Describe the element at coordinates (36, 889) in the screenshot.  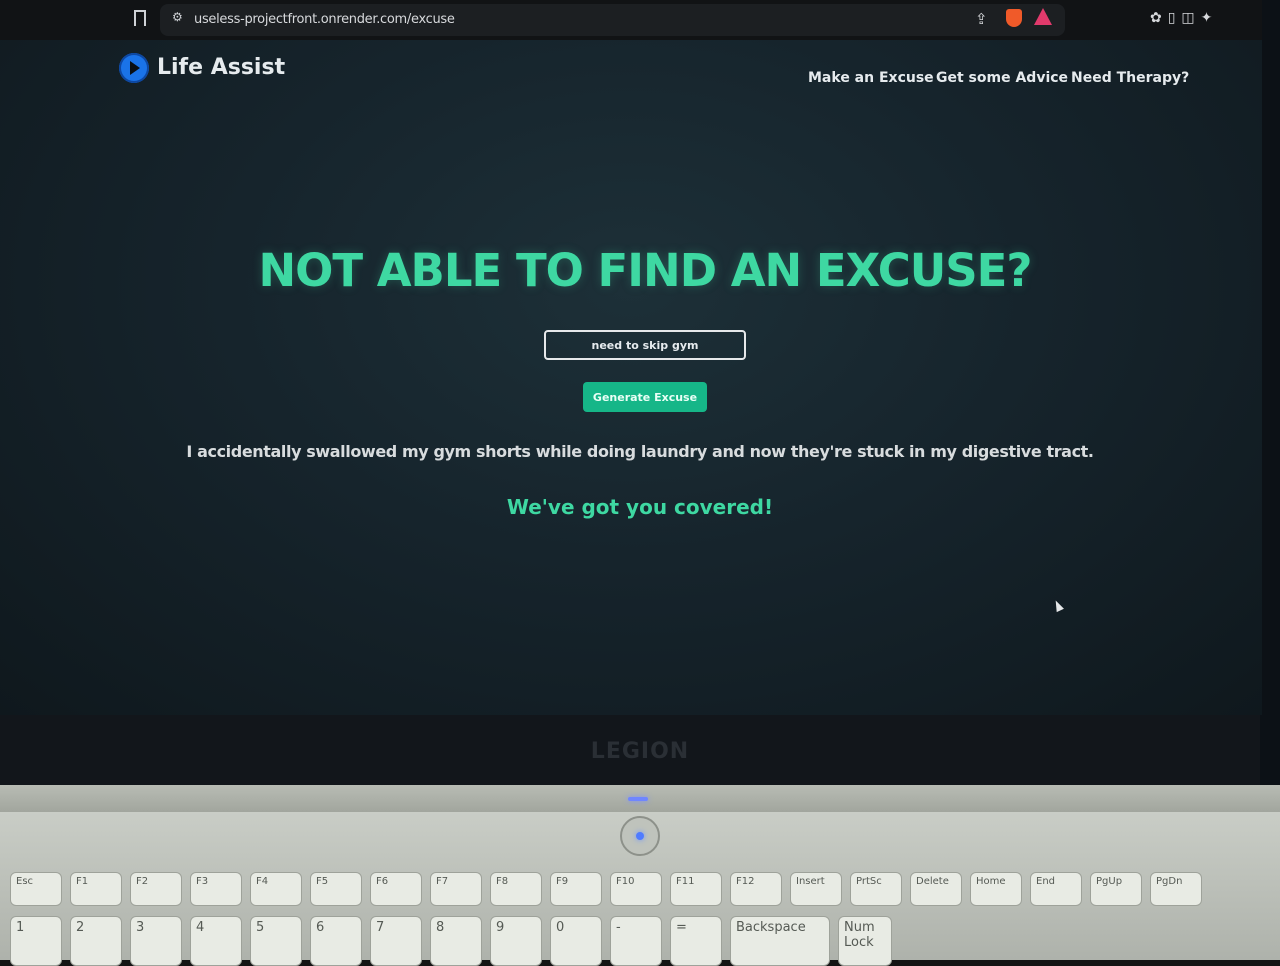
I see `function-key: Esc` at that location.